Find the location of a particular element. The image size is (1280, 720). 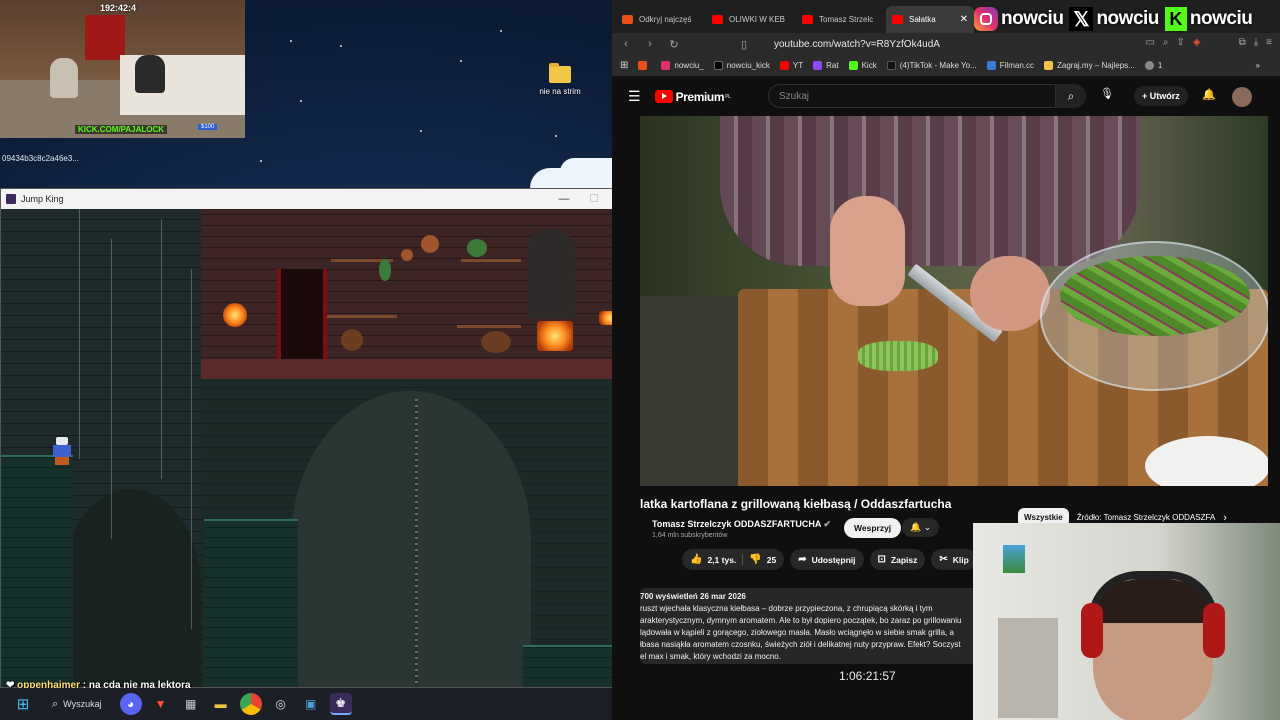

browser-tab-active: Sałatka ✕ is located at coordinates (930, 19).